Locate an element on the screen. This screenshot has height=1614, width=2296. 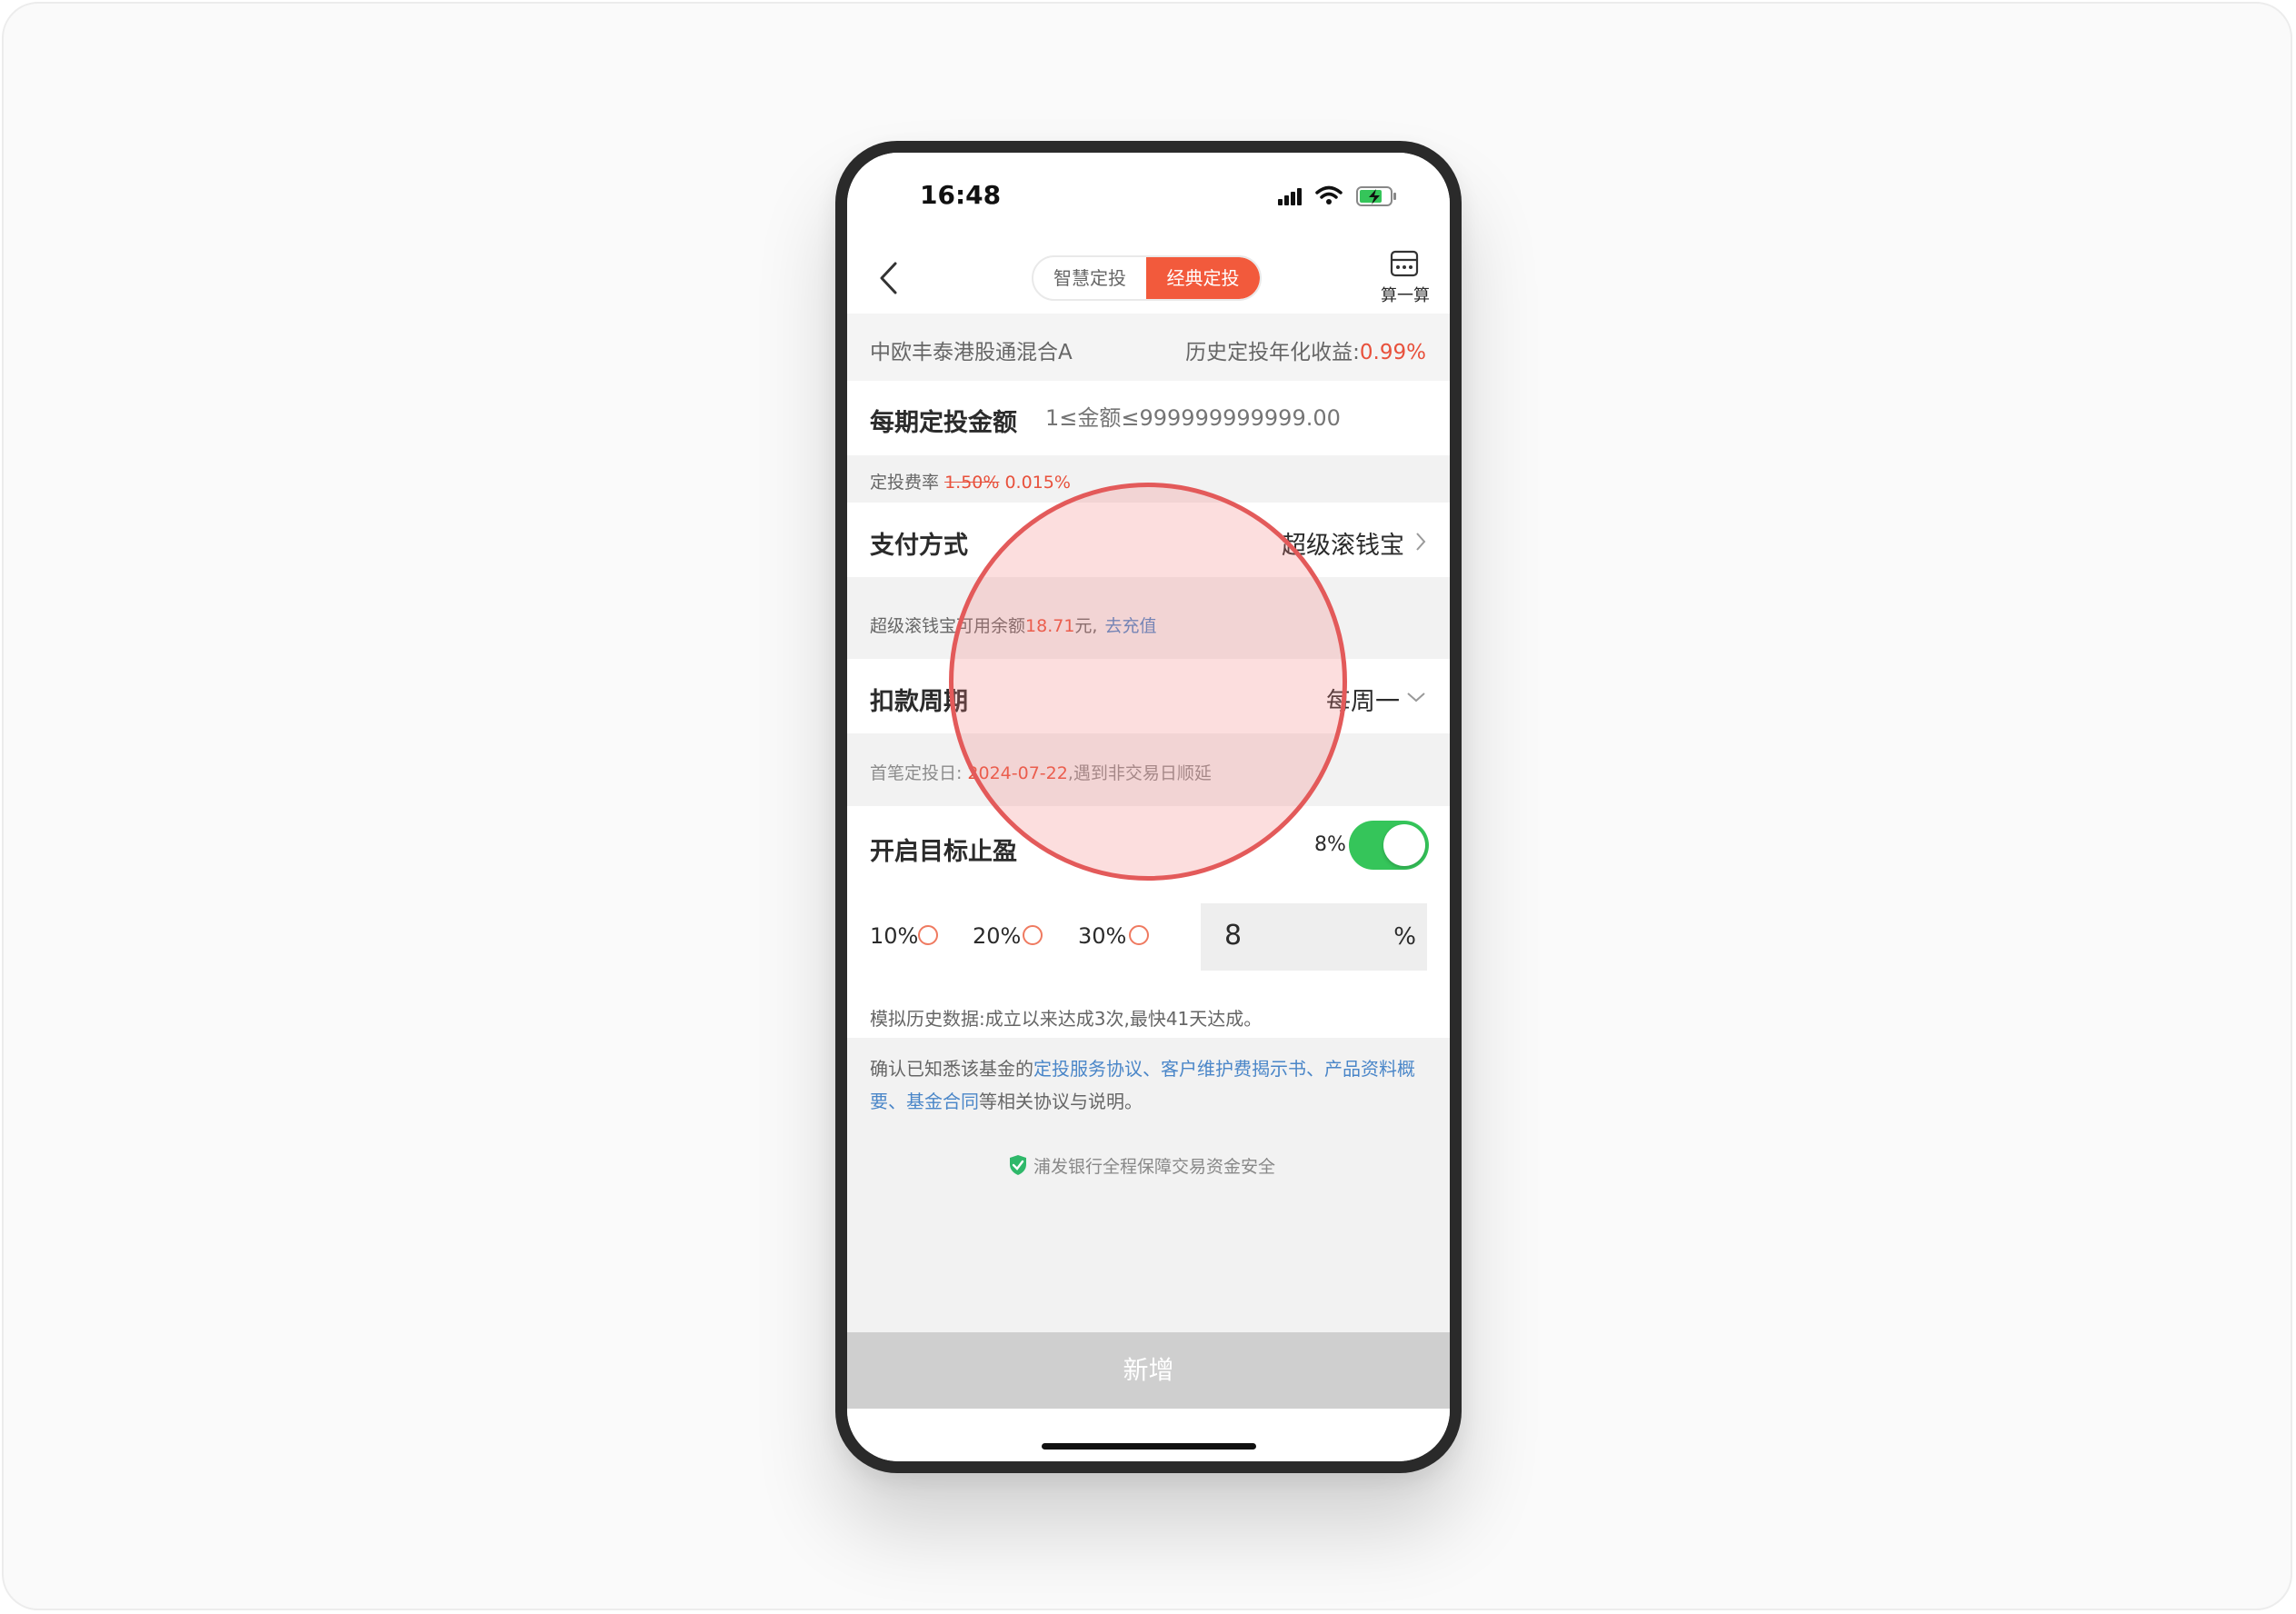
take-profit-value: 8% is located at coordinates (1330, 844).